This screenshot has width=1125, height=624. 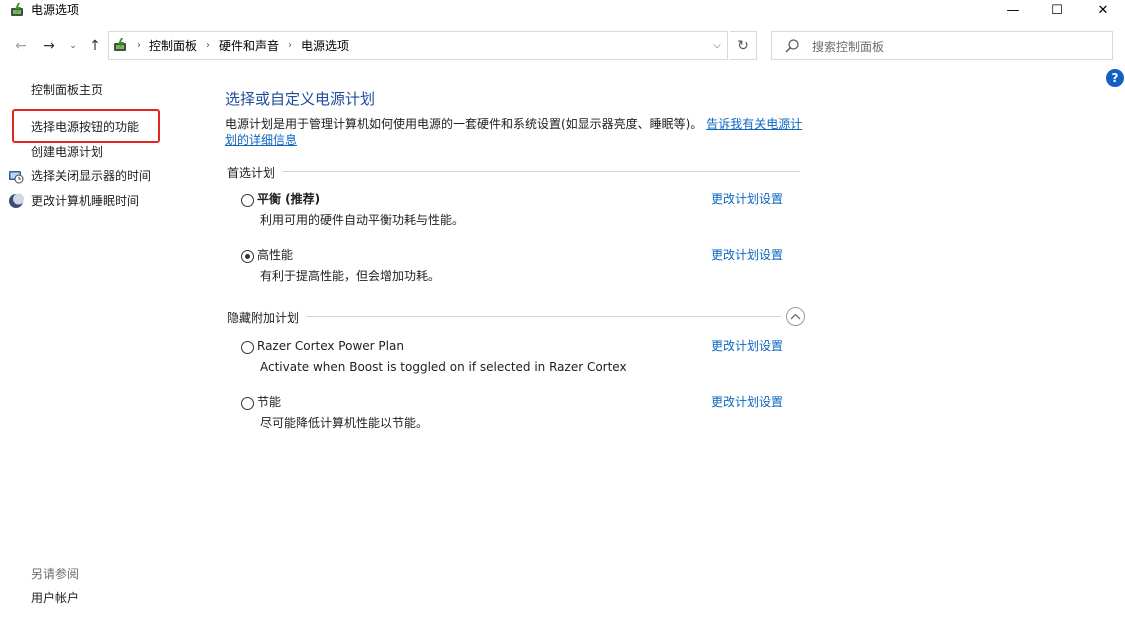 What do you see at coordinates (418, 45) in the screenshot?
I see `address-bar: › 控制面板 › 硬件和声音 › 电源选项 ⌵` at bounding box center [418, 45].